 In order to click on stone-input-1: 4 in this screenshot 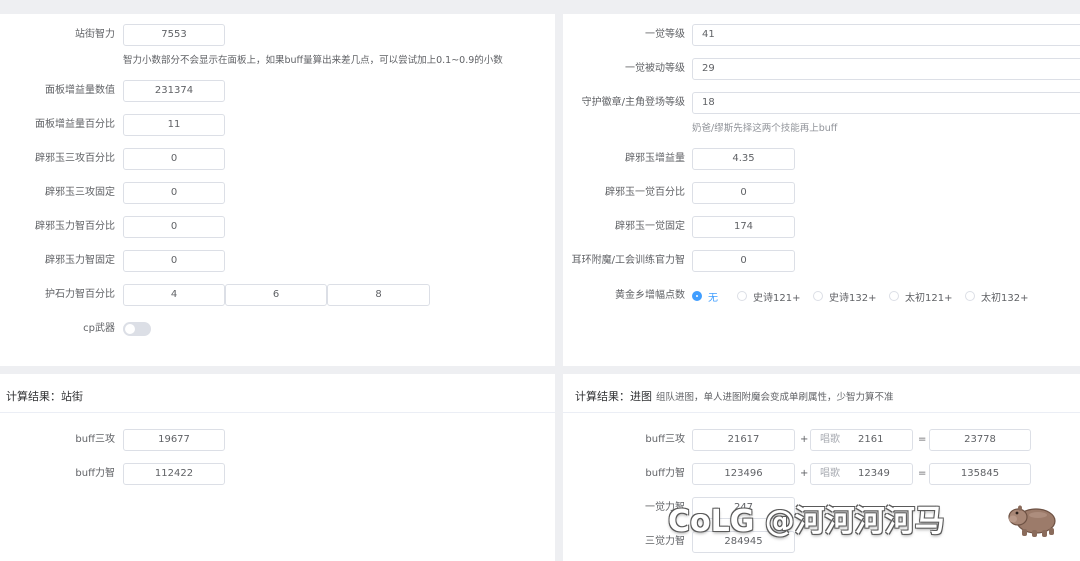, I will do `click(174, 295)`.